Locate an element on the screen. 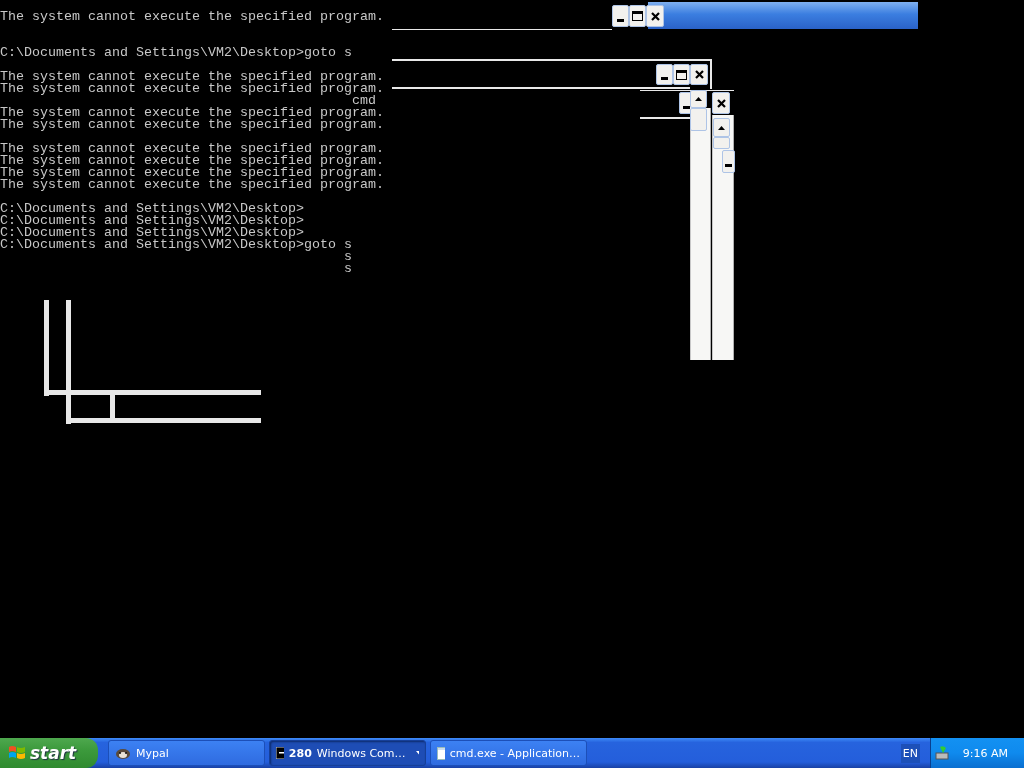 This screenshot has width=1024, height=768. network-icon is located at coordinates (942, 753).